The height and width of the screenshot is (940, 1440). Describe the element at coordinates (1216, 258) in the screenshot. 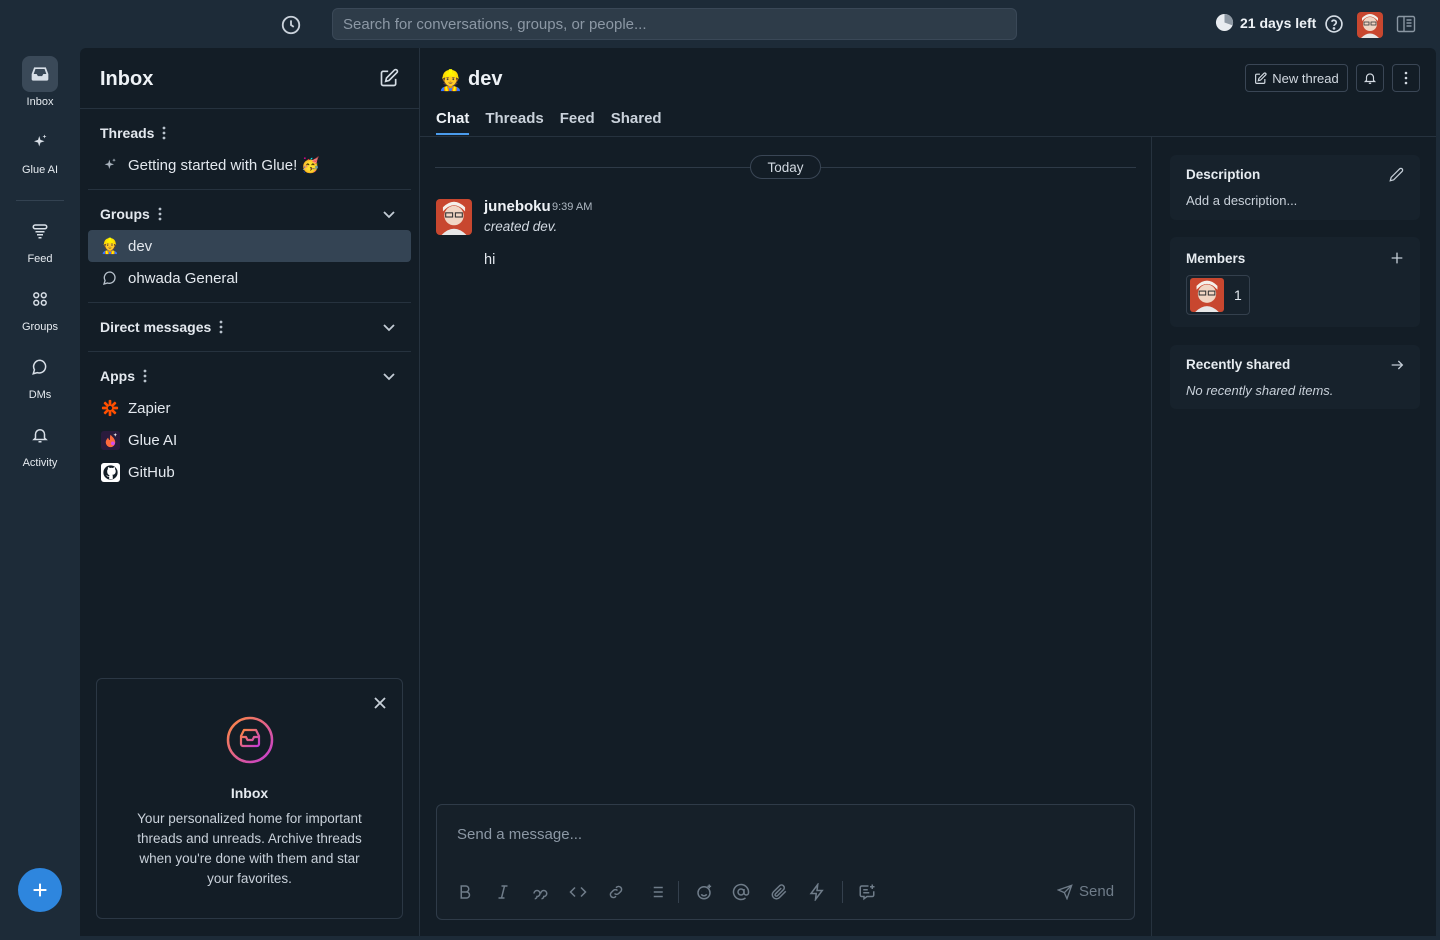

I see `members-title: Members` at that location.